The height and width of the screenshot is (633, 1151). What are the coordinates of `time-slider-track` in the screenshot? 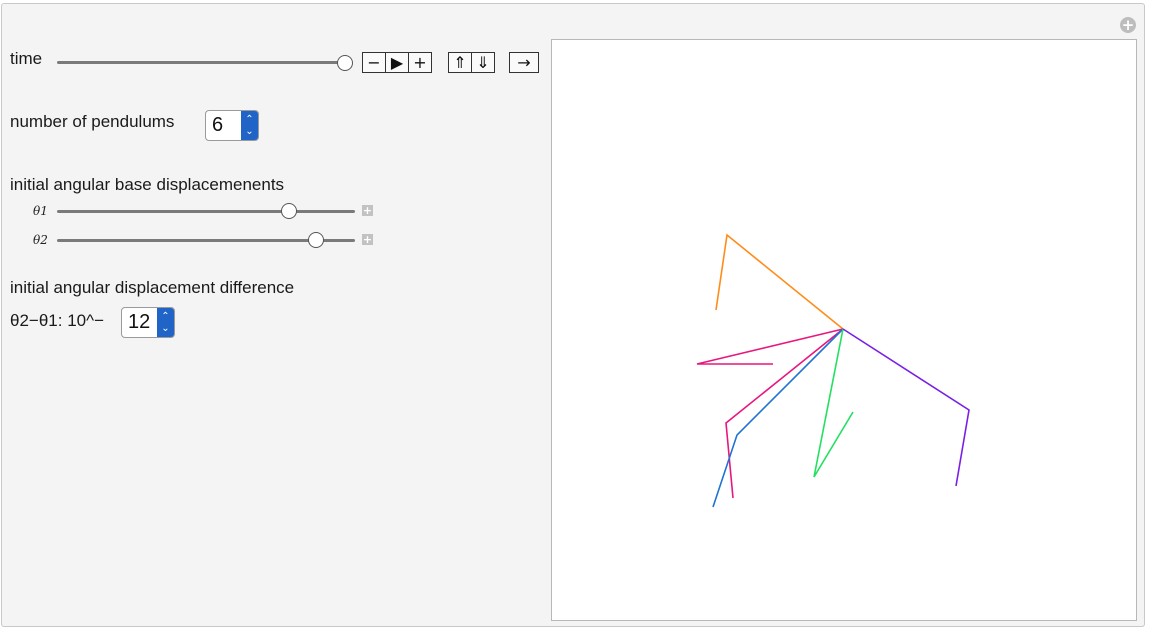 It's located at (201, 62).